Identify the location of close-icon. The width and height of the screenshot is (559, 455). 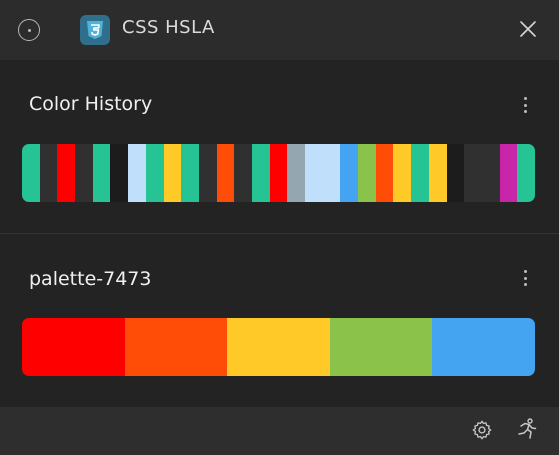
(528, 29).